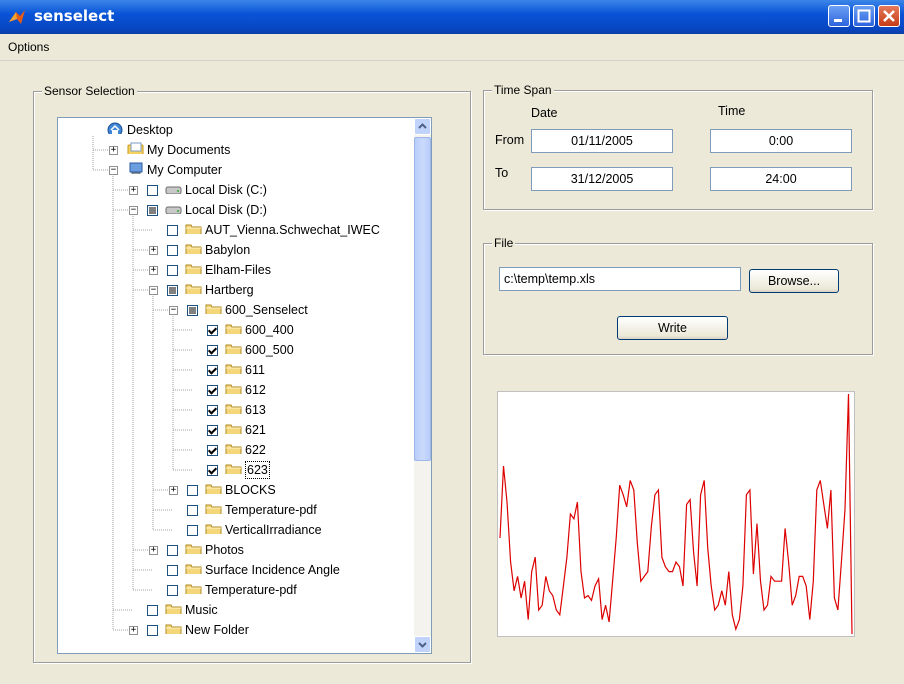  Describe the element at coordinates (255, 370) in the screenshot. I see `tree-node-label: 611` at that location.